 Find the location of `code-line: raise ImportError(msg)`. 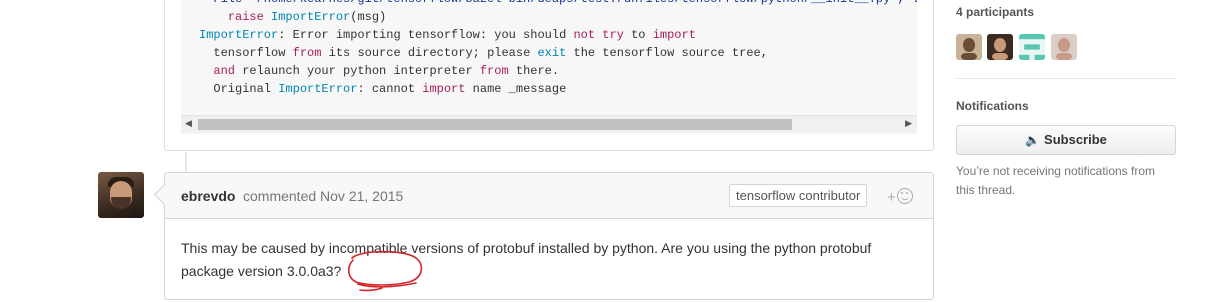

code-line: raise ImportError(msg) is located at coordinates (307, 17).